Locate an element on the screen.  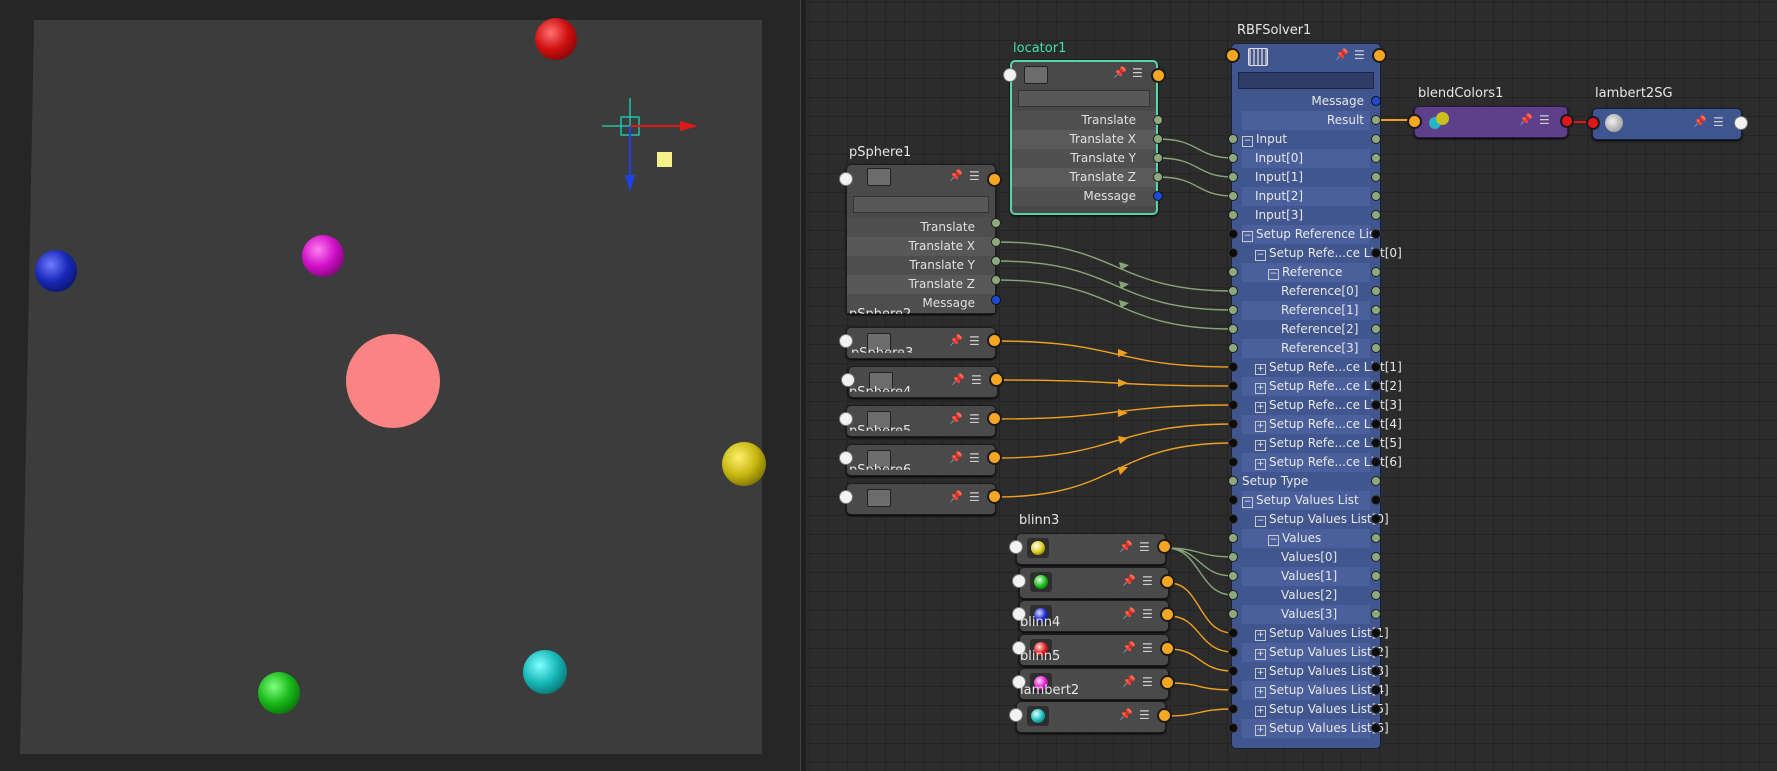
rbf-attr-row: − Setup Values List[0] is located at coordinates (1315, 519).